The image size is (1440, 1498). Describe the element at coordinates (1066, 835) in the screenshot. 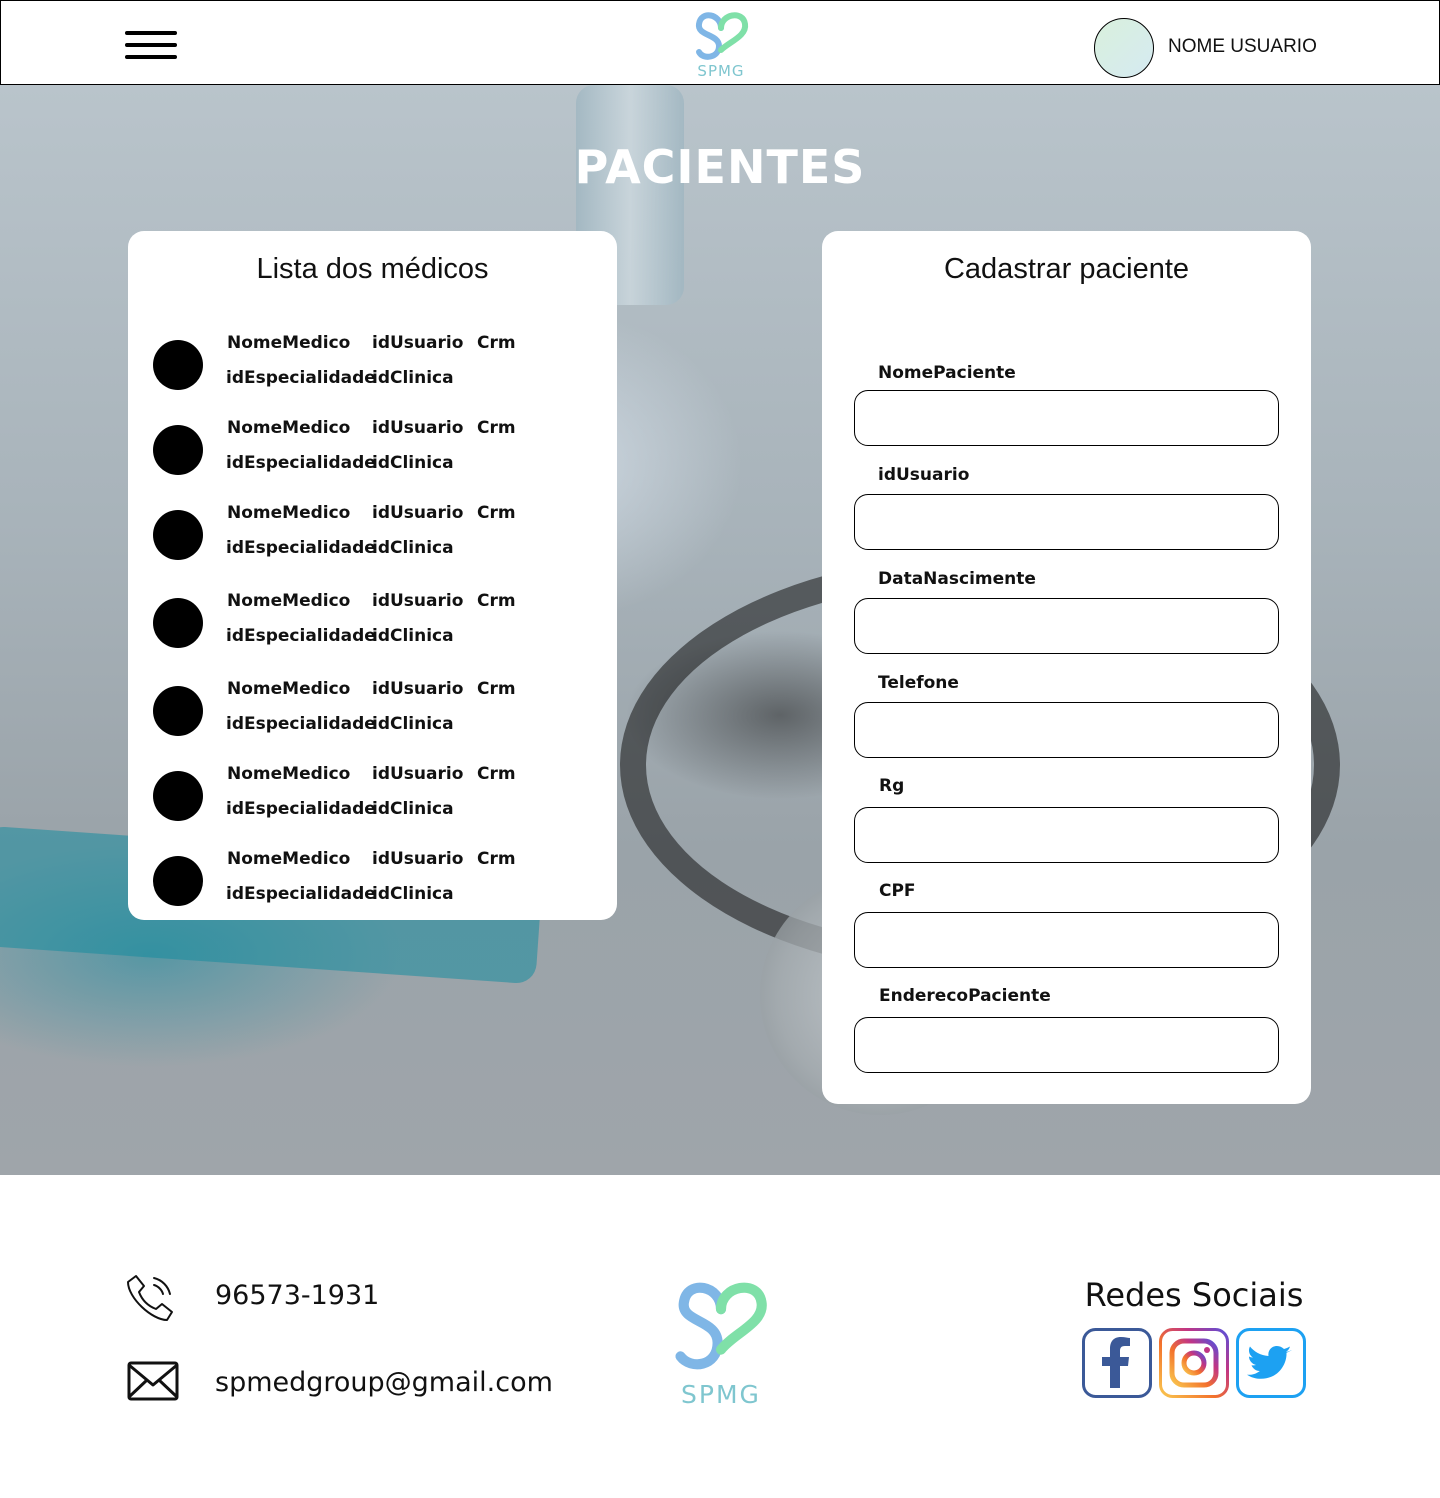

I see `rg-input` at that location.